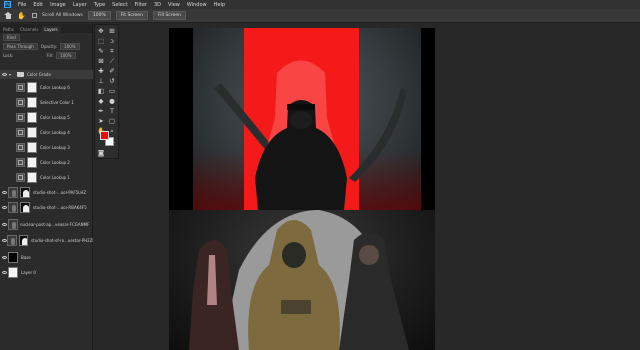 The width and height of the screenshot is (640, 350). I want to click on blend-mode-select: Pass Through, so click(20, 46).